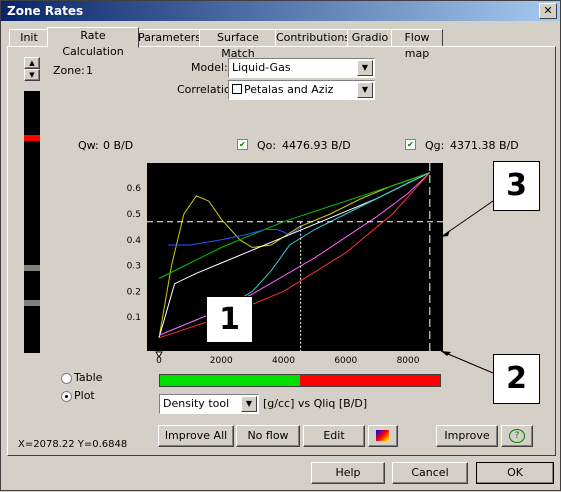 The height and width of the screenshot is (492, 561). Describe the element at coordinates (467, 287) in the screenshot. I see `callout-leaders` at that location.